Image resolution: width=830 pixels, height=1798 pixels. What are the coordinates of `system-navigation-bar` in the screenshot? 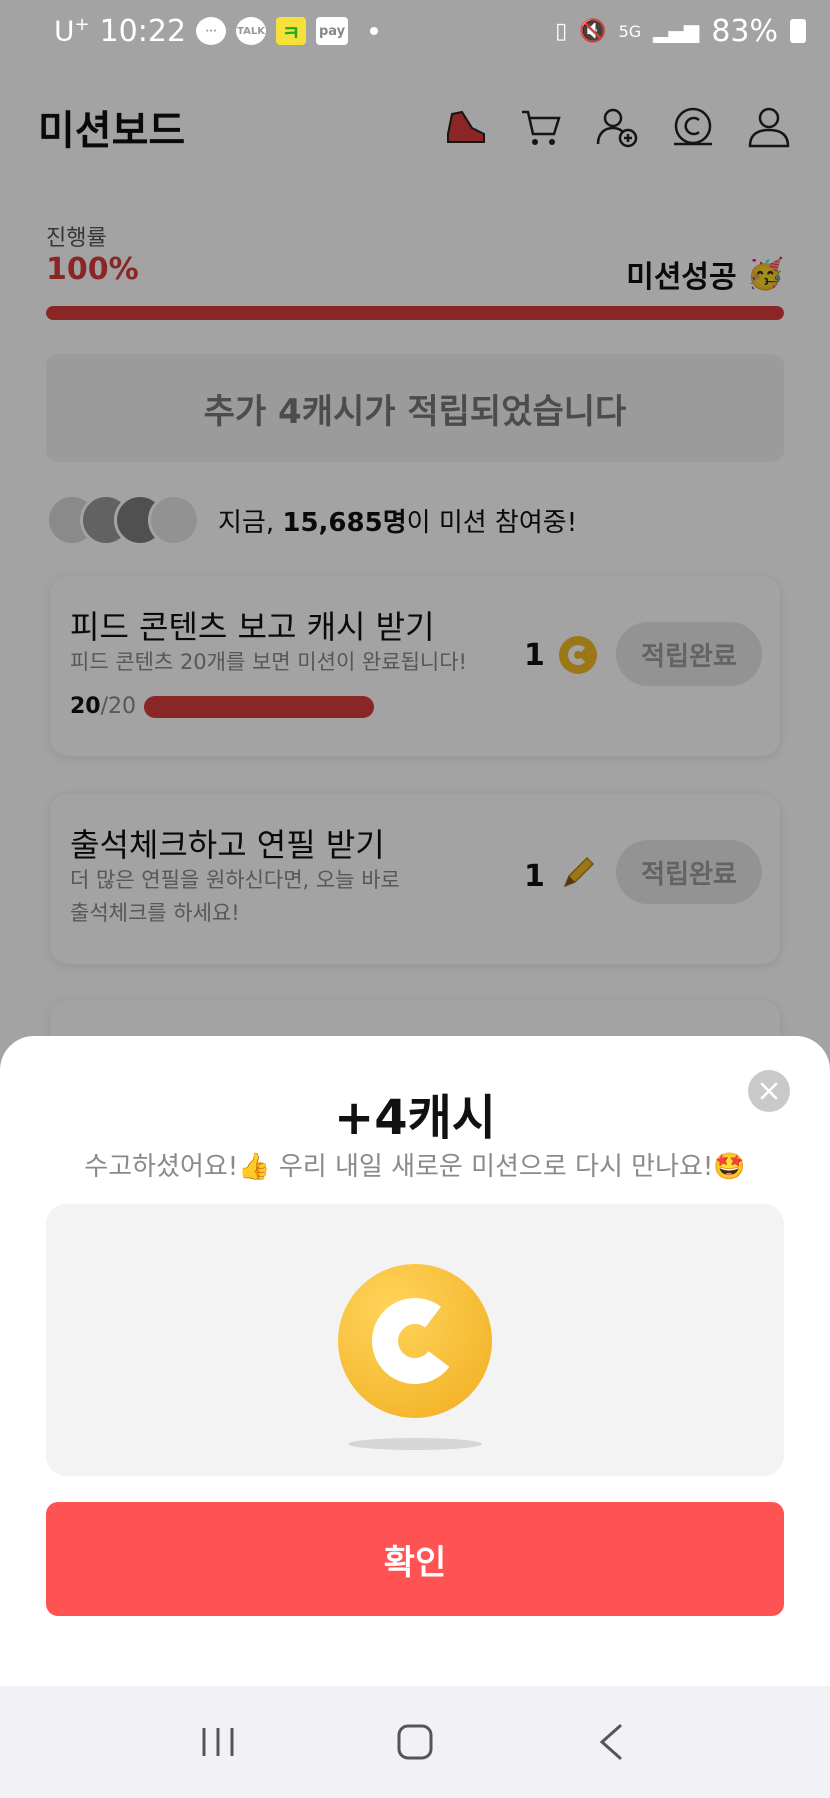 It's located at (415, 1742).